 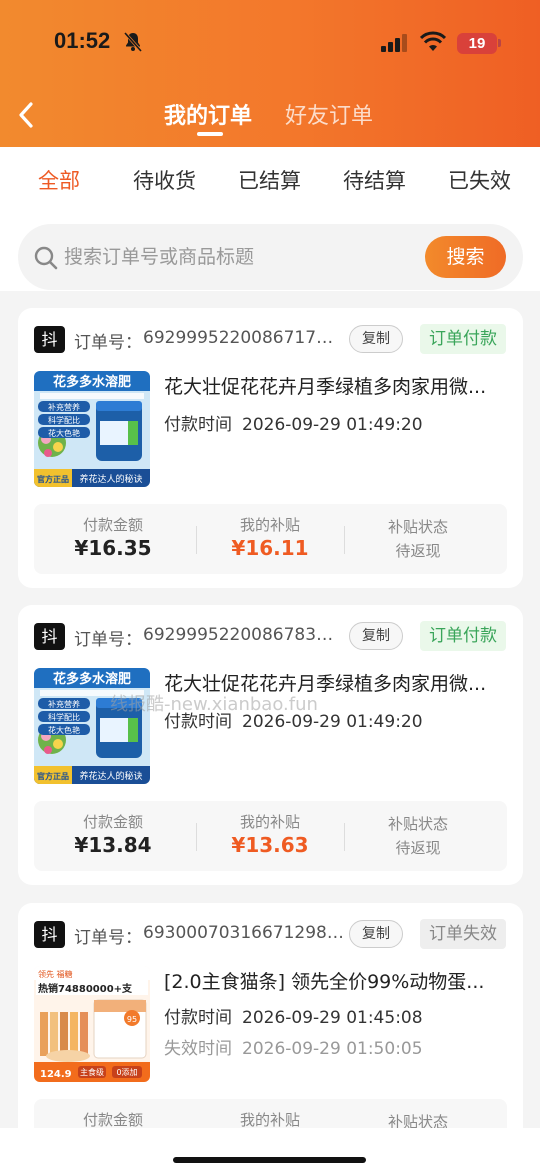 I want to click on subsidy-stat: 我的补贴 ¥16.11, so click(x=270, y=539).